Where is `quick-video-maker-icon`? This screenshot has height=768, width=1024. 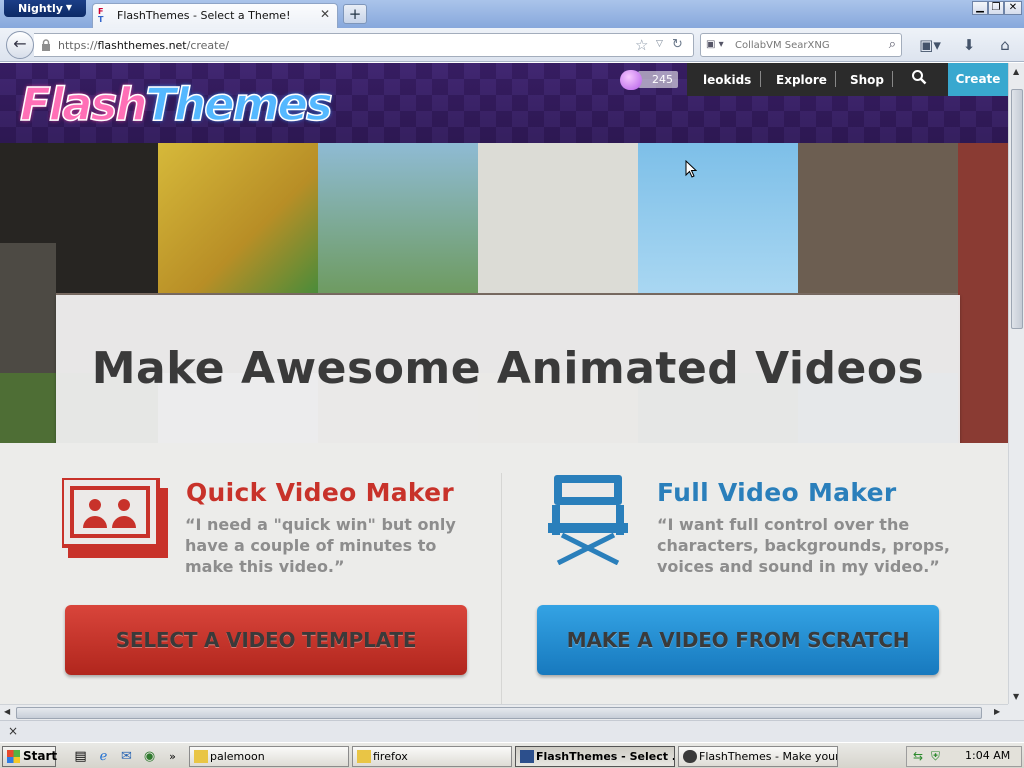
quick-video-maker-icon is located at coordinates (115, 518).